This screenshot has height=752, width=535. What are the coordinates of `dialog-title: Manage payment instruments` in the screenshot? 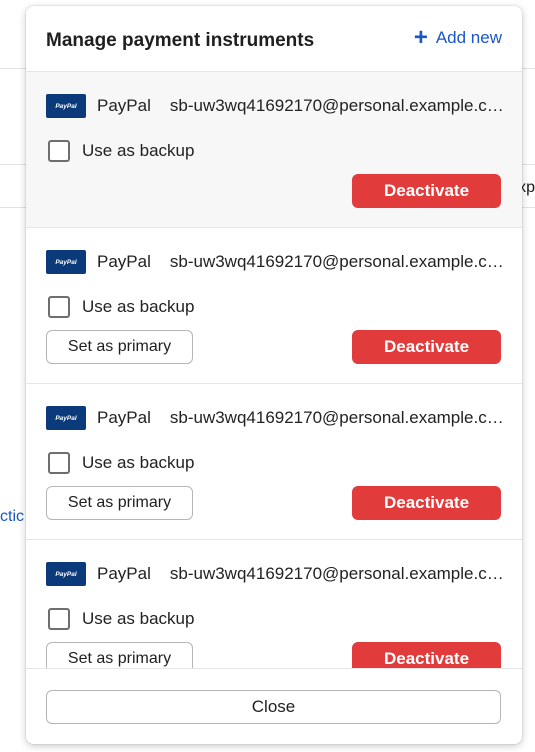 It's located at (180, 40).